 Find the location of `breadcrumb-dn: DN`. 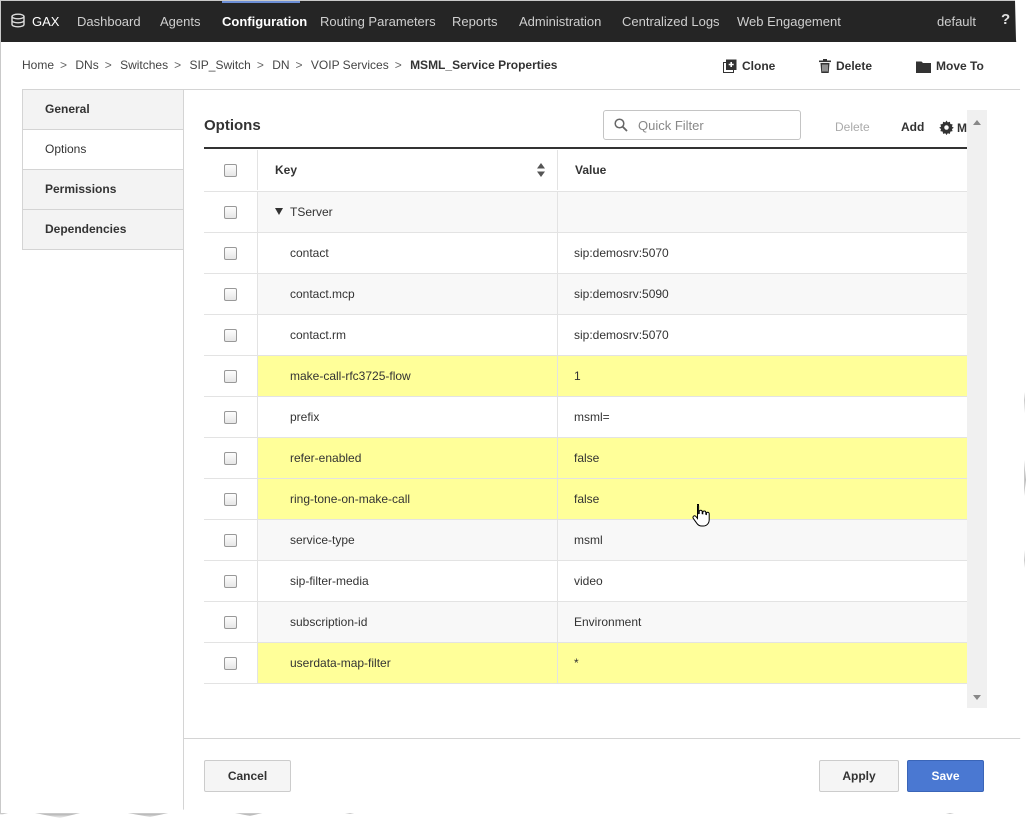

breadcrumb-dn: DN is located at coordinates (280, 65).